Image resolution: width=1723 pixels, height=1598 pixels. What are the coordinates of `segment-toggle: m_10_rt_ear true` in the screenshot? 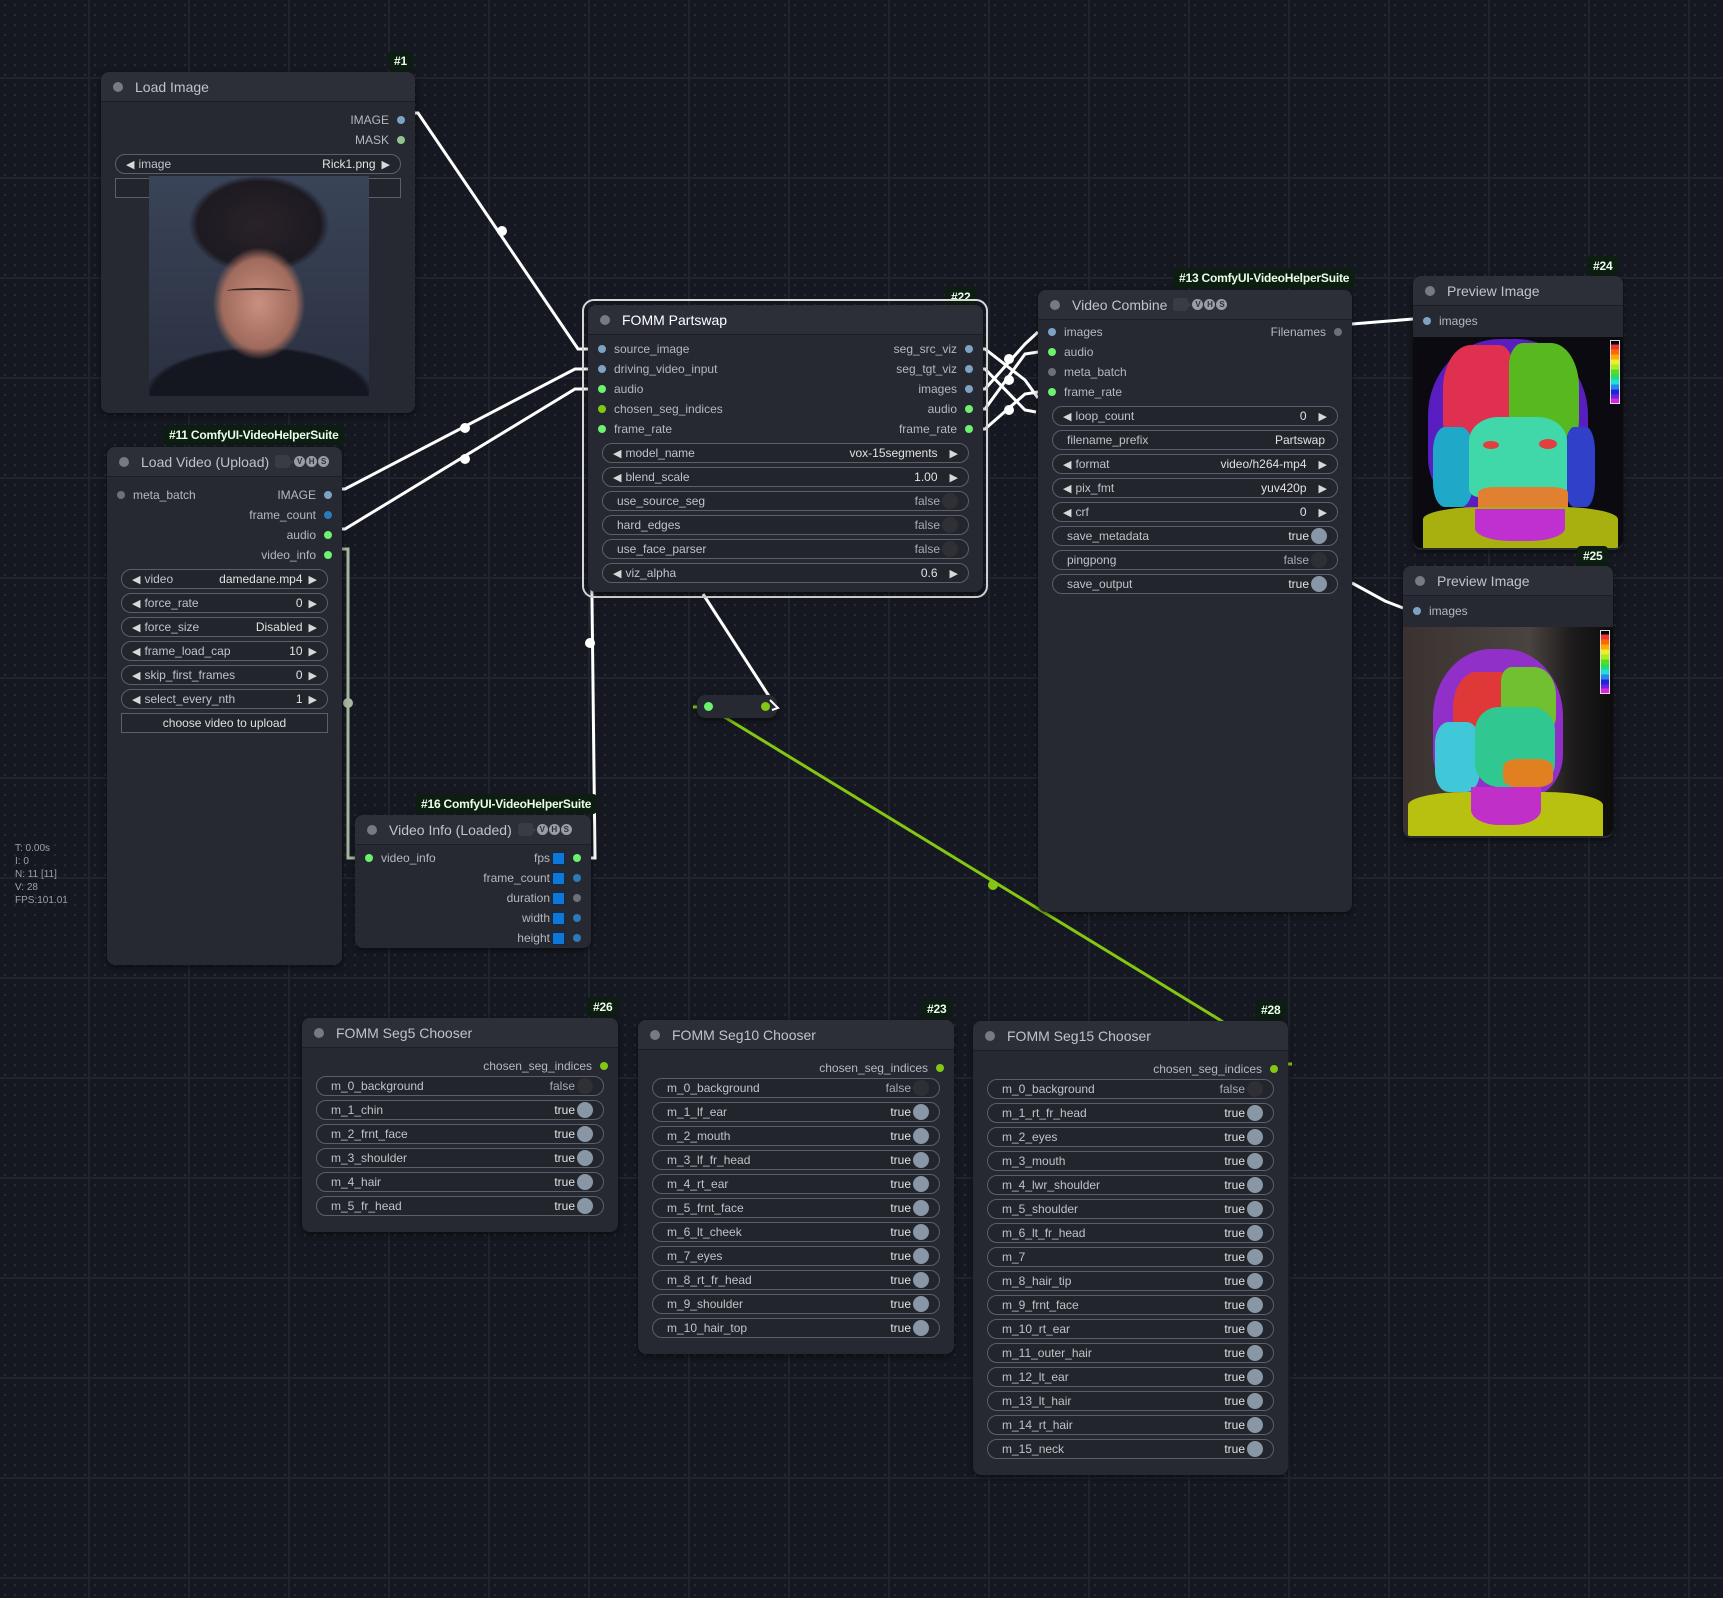 It's located at (1130, 1329).